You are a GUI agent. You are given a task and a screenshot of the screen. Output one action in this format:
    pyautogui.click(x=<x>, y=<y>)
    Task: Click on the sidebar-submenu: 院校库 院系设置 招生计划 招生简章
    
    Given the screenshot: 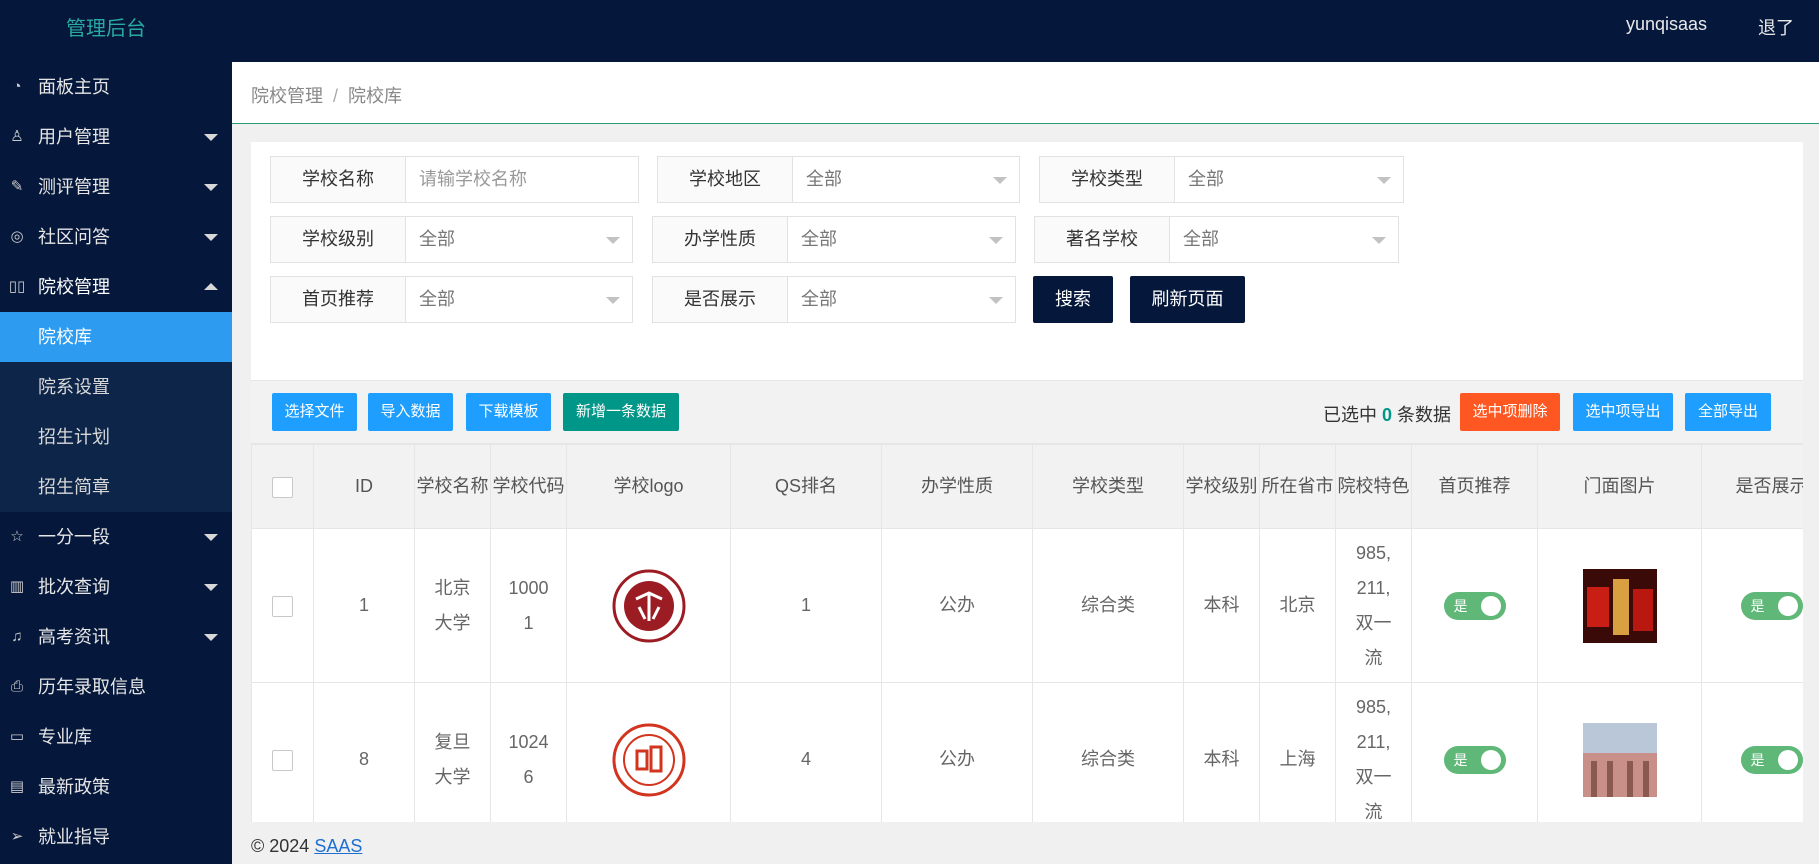 What is the action you would take?
    pyautogui.click(x=116, y=412)
    